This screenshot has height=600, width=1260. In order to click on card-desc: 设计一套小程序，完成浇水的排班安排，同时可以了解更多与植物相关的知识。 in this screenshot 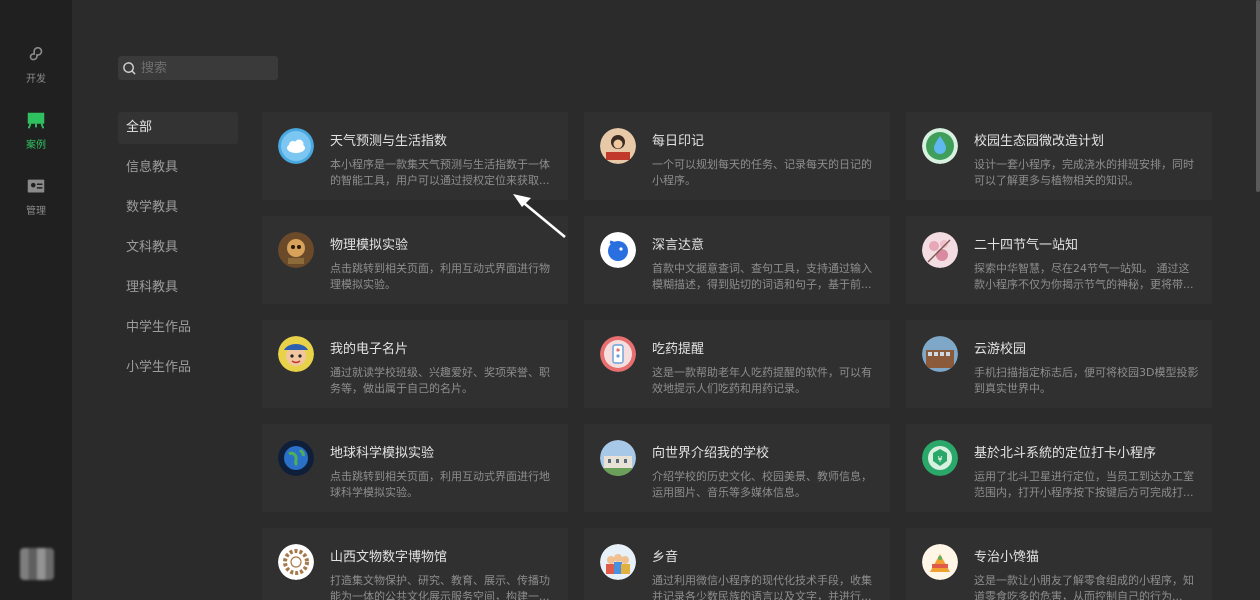, I will do `click(1084, 172)`.